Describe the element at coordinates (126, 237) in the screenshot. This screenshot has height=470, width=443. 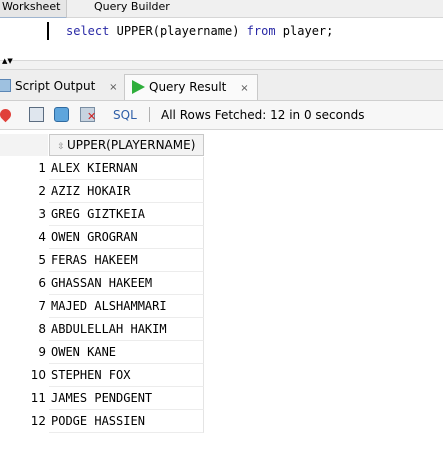
I see `table-cell: OWEN GROGRAN` at that location.